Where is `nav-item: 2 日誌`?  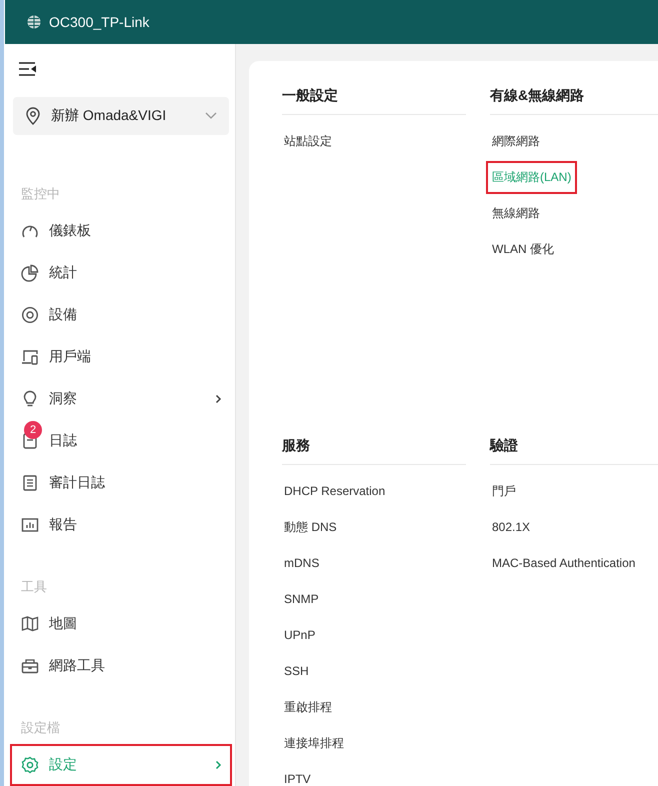 nav-item: 2 日誌 is located at coordinates (121, 441).